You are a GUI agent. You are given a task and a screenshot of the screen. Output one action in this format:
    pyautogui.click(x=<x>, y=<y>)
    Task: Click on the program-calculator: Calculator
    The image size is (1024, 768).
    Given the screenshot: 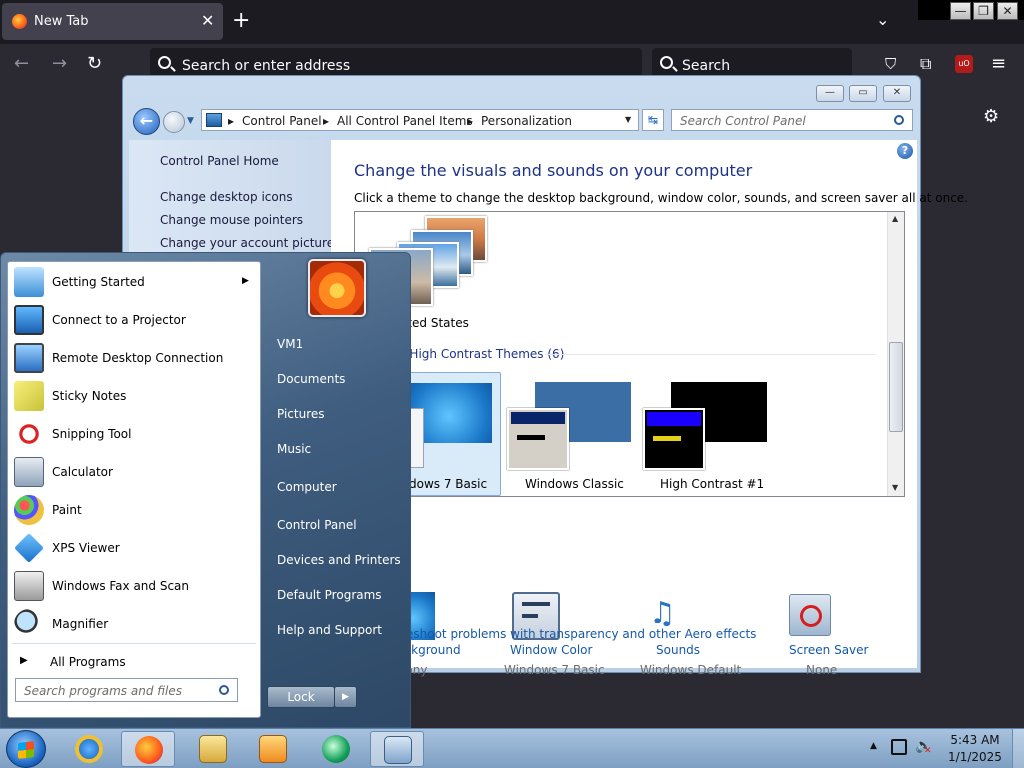 What is the action you would take?
    pyautogui.click(x=134, y=472)
    